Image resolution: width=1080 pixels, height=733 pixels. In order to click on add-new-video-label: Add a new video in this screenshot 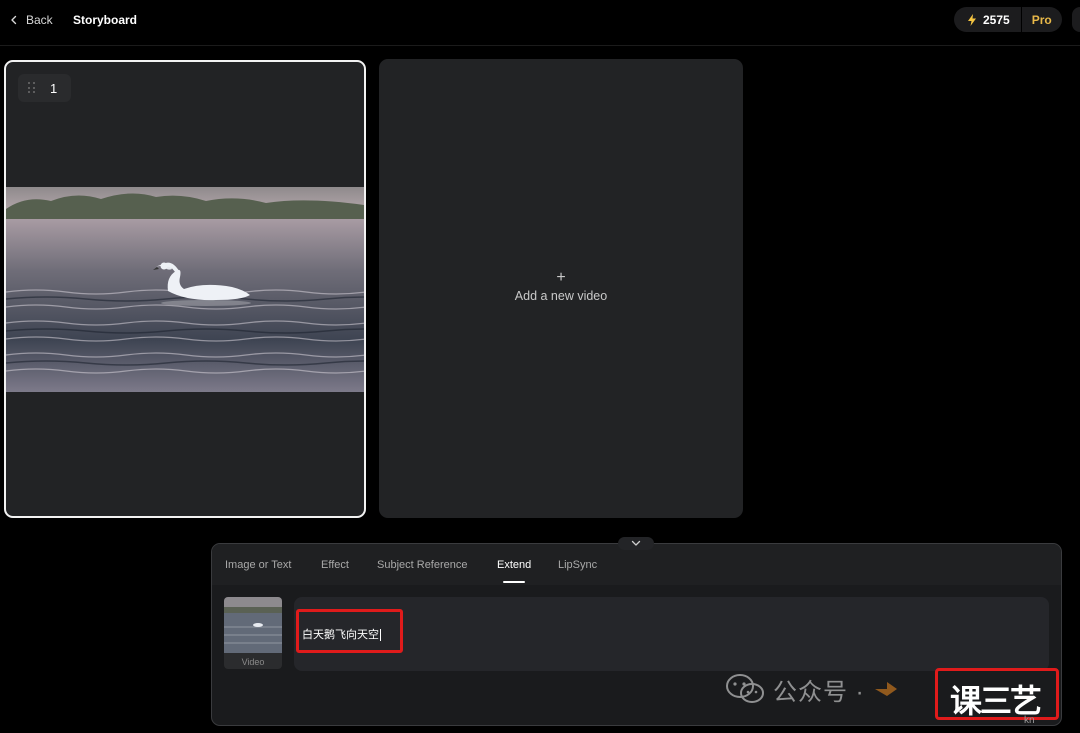, I will do `click(561, 296)`.